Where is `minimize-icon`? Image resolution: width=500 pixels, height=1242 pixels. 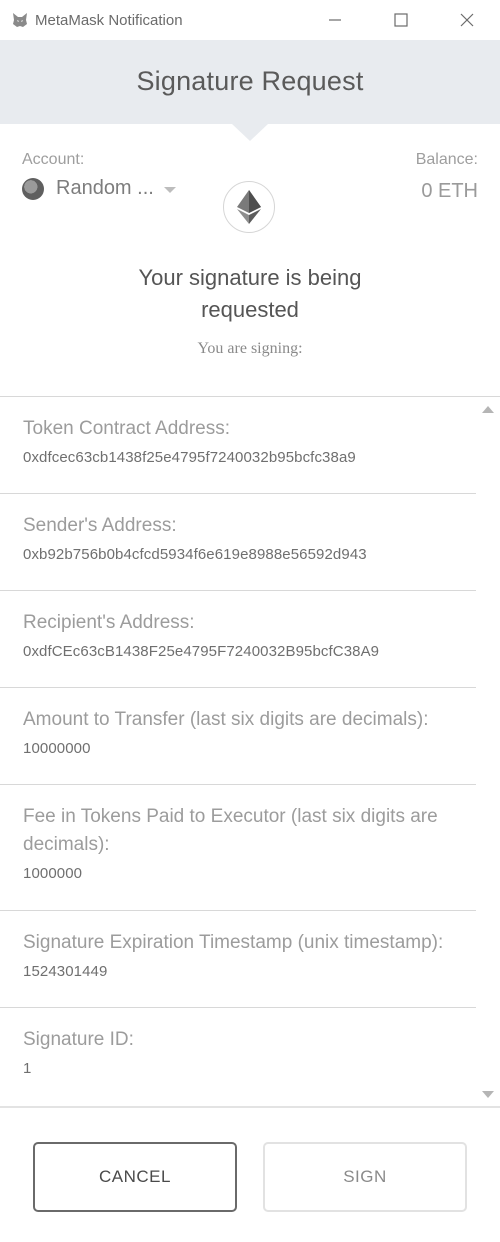
minimize-icon is located at coordinates (335, 20).